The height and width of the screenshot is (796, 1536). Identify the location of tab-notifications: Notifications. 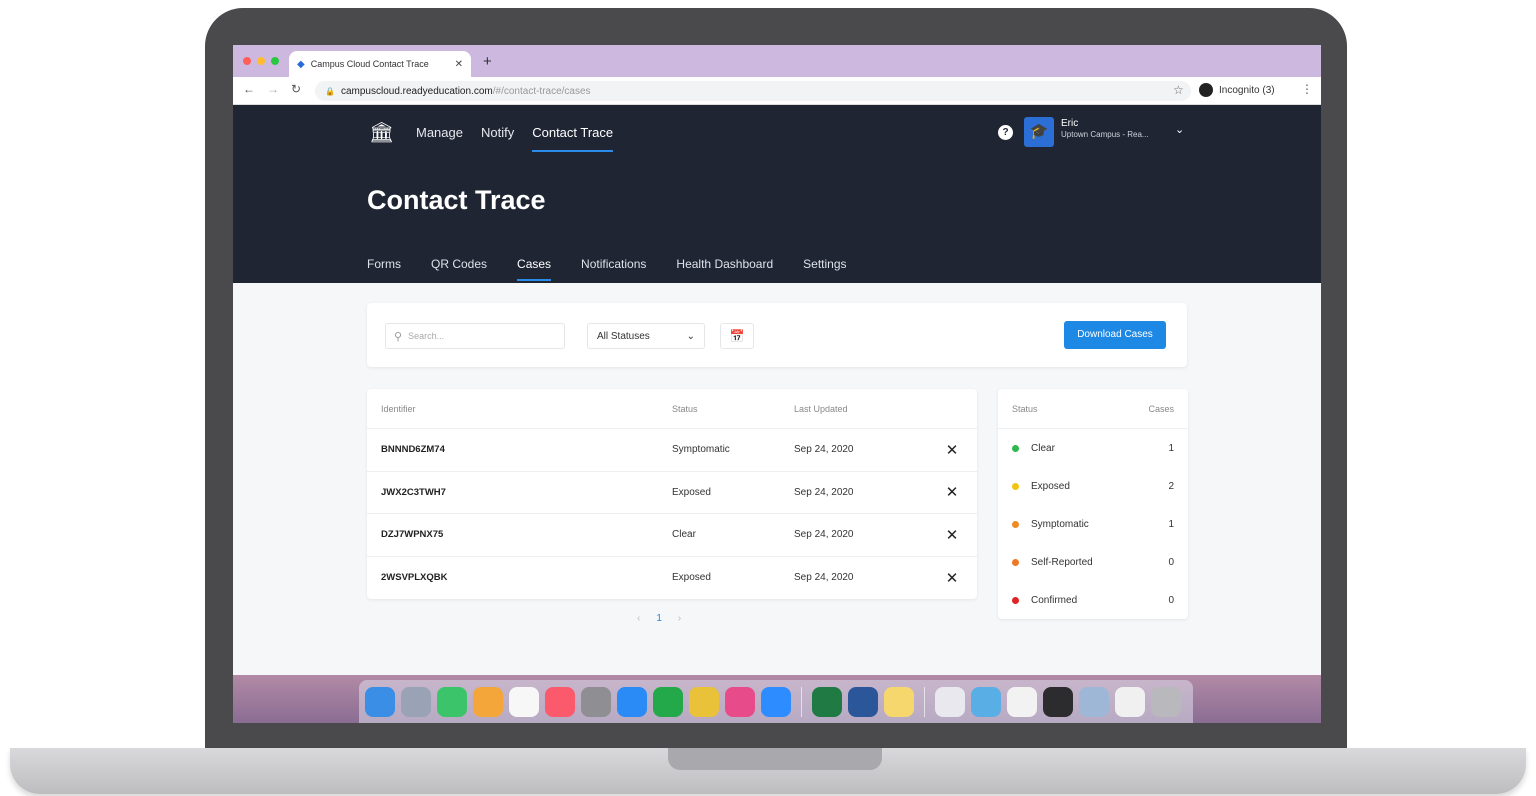
(613, 269).